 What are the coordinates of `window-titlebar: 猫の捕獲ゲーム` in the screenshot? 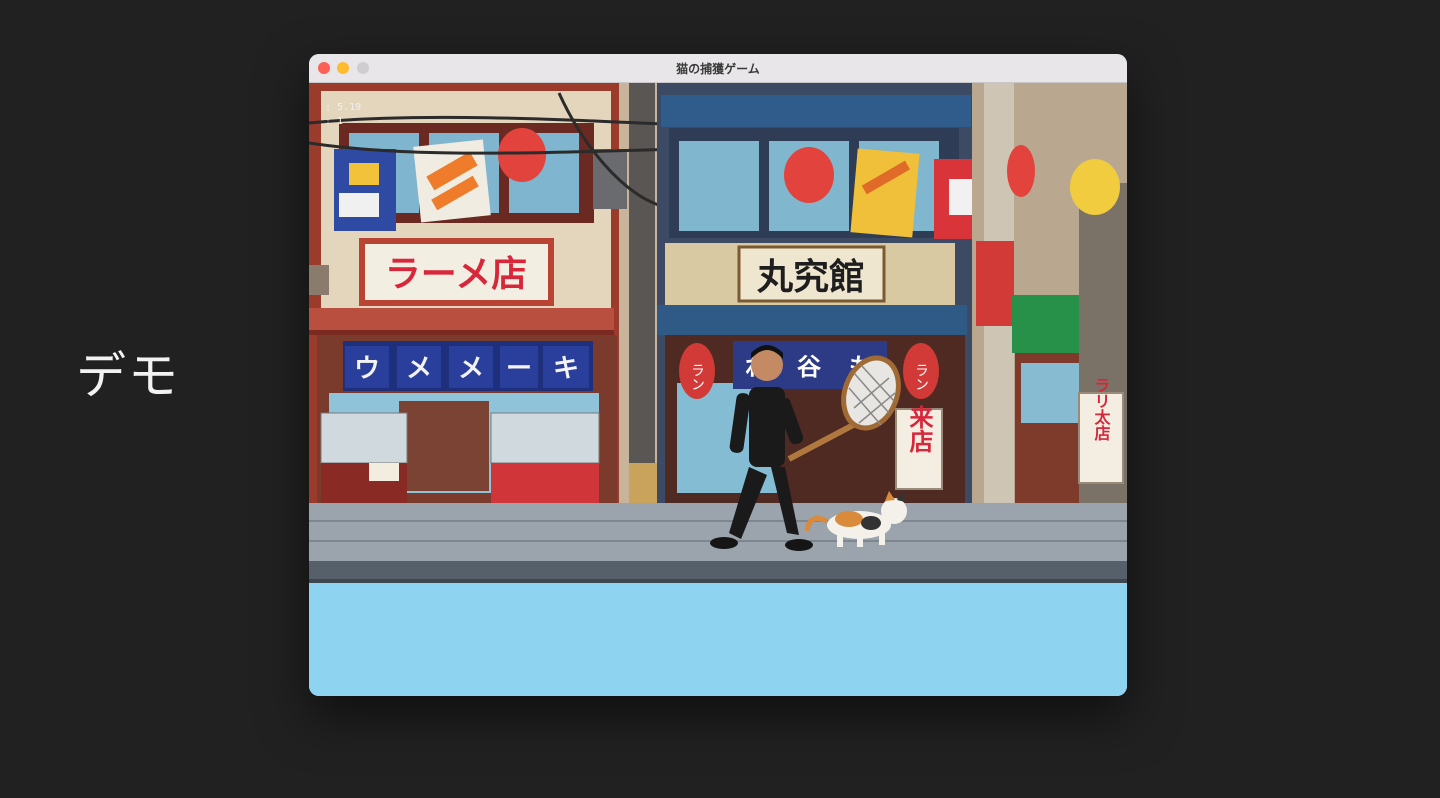 It's located at (718, 68).